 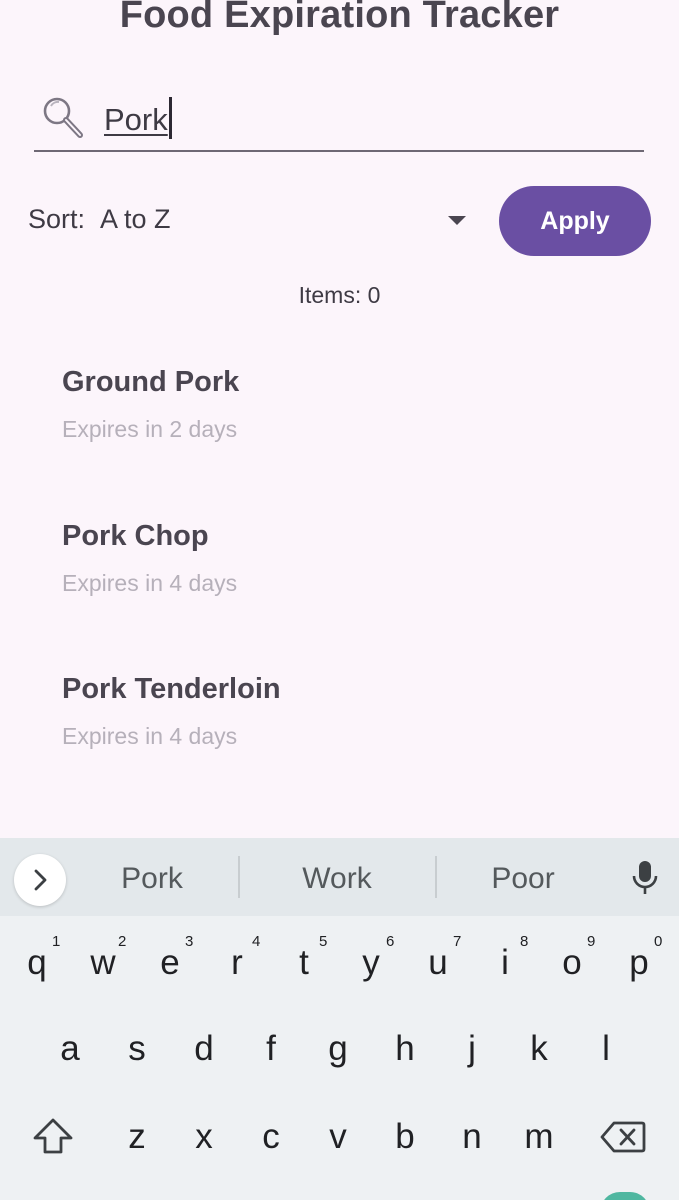 What do you see at coordinates (137, 1049) in the screenshot?
I see `key-s: s` at bounding box center [137, 1049].